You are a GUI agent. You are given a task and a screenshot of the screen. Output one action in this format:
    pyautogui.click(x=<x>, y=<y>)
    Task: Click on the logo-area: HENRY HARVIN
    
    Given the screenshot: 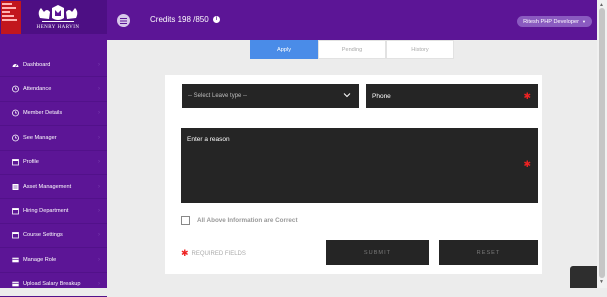 What is the action you would take?
    pyautogui.click(x=53, y=17)
    